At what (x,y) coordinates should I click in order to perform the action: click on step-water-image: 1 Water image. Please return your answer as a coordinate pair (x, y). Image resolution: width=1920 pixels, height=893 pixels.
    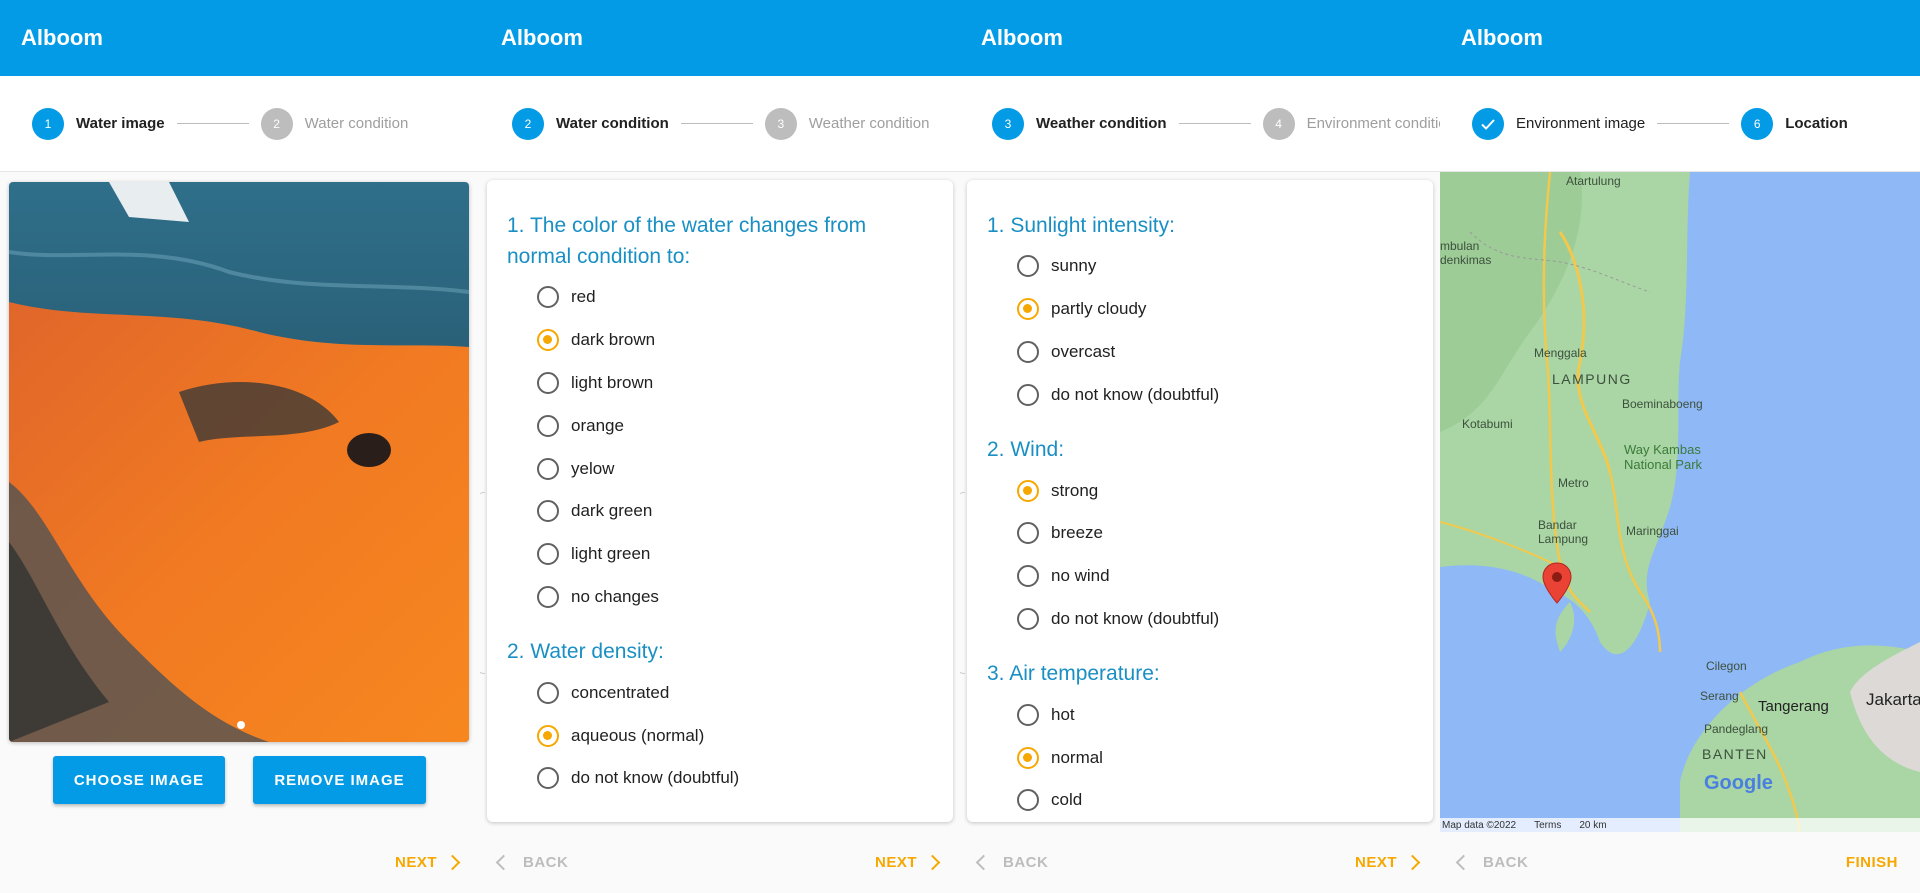
    Looking at the image, I should click on (98, 123).